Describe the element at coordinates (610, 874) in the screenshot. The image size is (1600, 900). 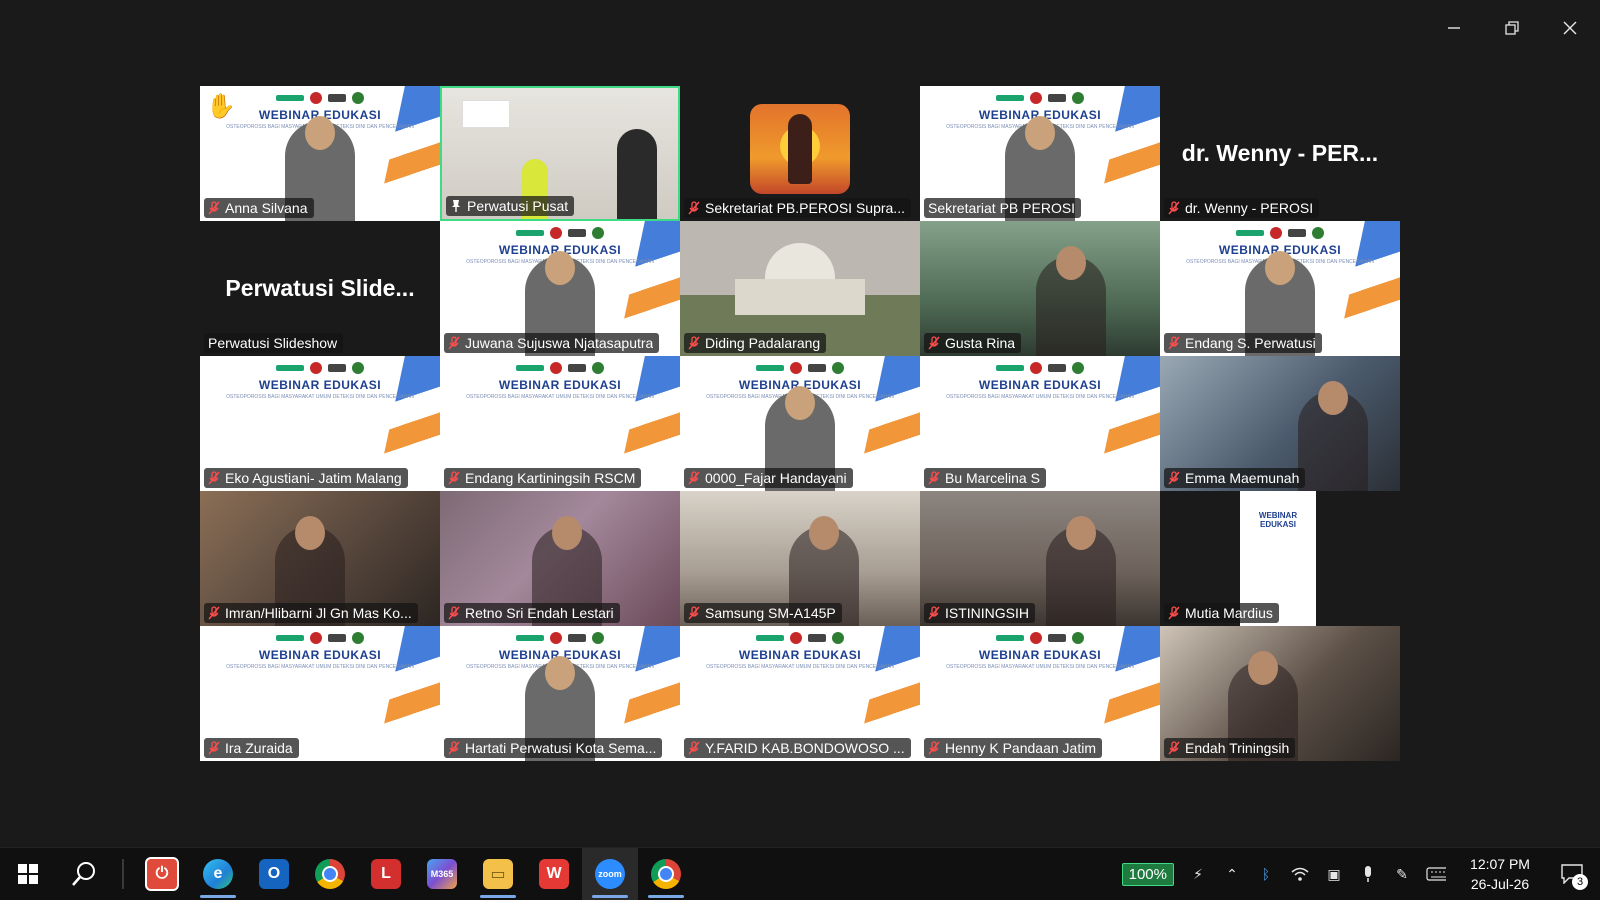
I see `zoom-icon: zoom` at that location.